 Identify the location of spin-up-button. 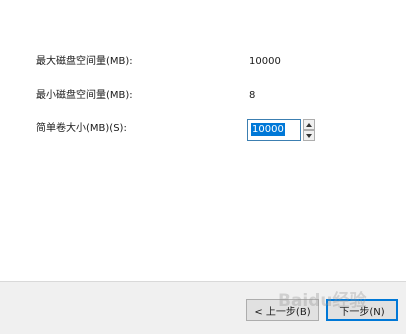
(309, 124).